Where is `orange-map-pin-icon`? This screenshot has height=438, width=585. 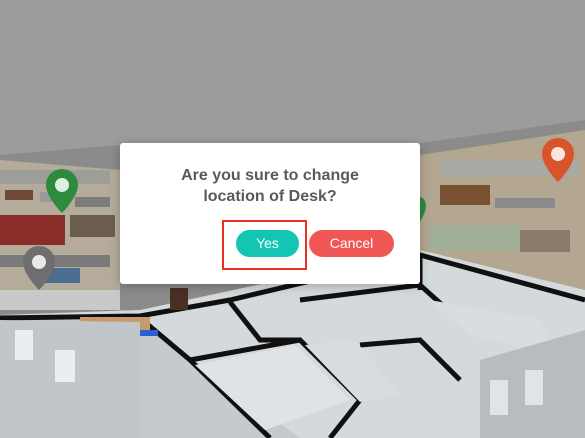 orange-map-pin-icon is located at coordinates (558, 160).